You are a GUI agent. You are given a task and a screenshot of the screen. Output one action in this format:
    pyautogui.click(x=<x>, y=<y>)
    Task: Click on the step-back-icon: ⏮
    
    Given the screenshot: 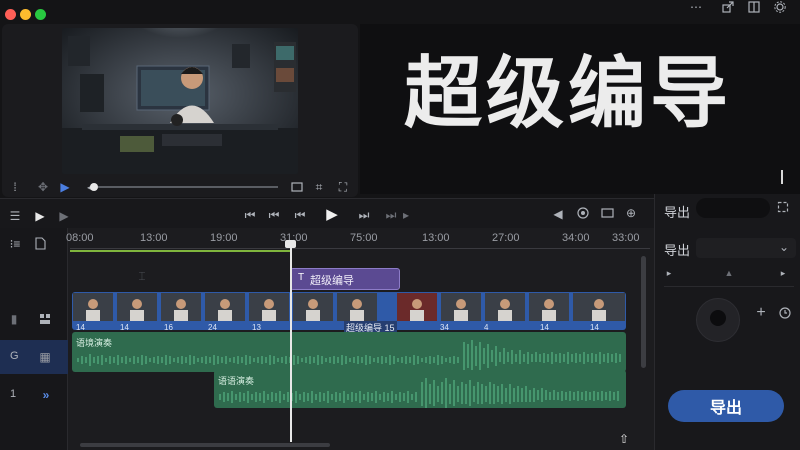 What is the action you would take?
    pyautogui.click(x=274, y=215)
    